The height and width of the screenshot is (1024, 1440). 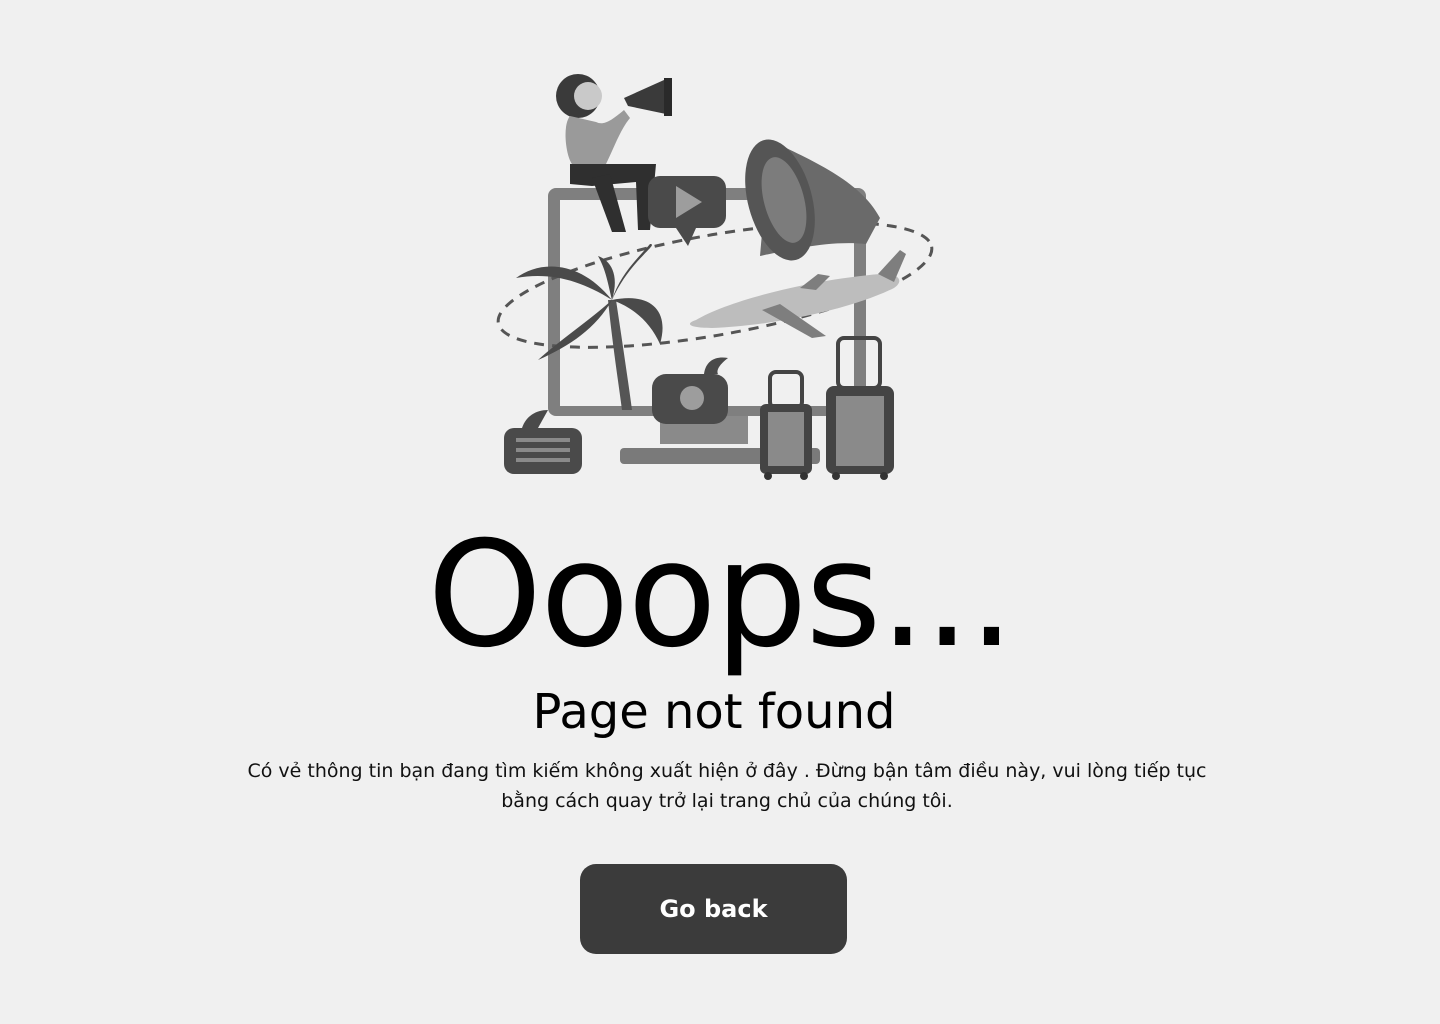 What do you see at coordinates (714, 712) in the screenshot?
I see `page-subtitle: Page not found` at bounding box center [714, 712].